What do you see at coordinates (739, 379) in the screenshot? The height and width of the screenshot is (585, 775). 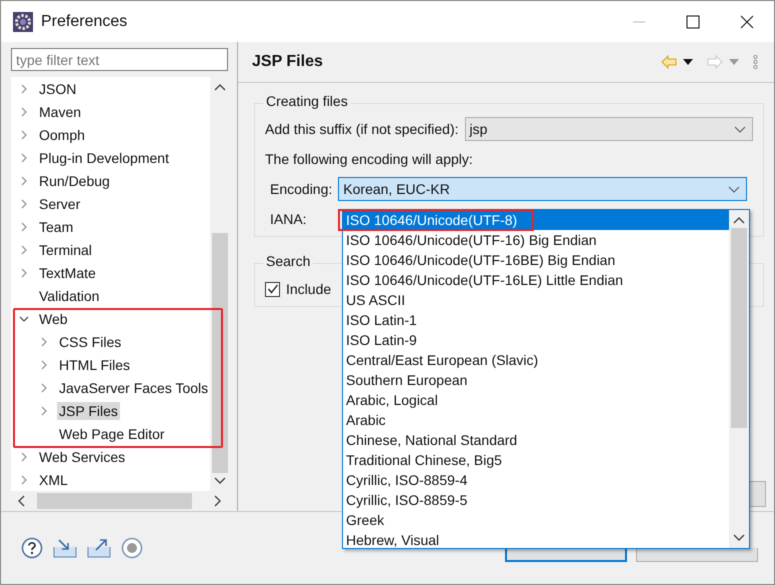 I see `list-scrollbar` at bounding box center [739, 379].